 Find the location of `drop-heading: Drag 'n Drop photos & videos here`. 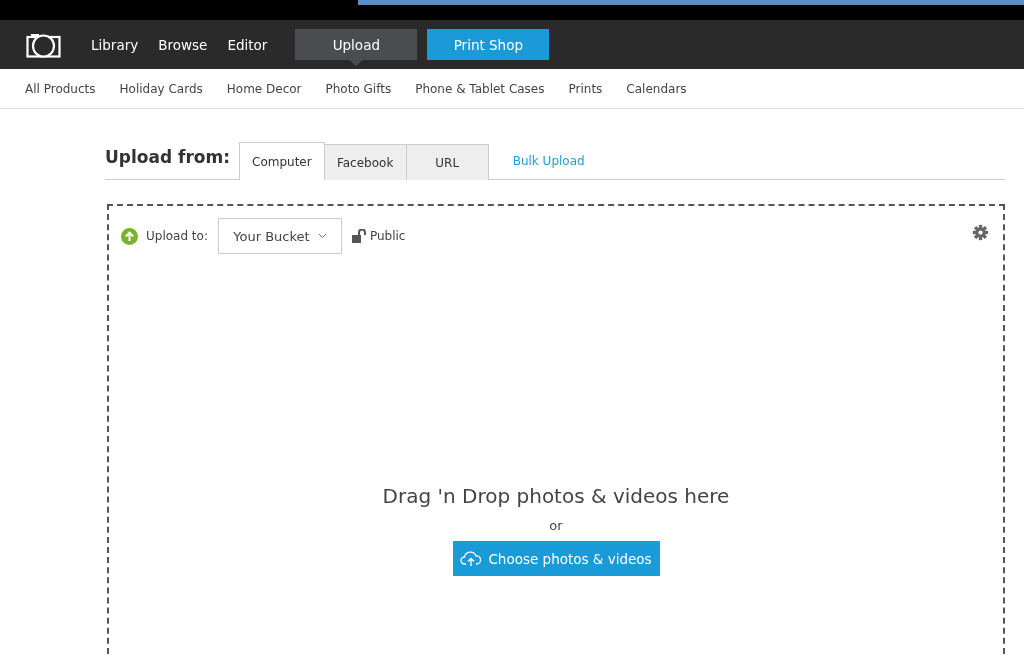

drop-heading: Drag 'n Drop photos & videos here is located at coordinates (556, 496).